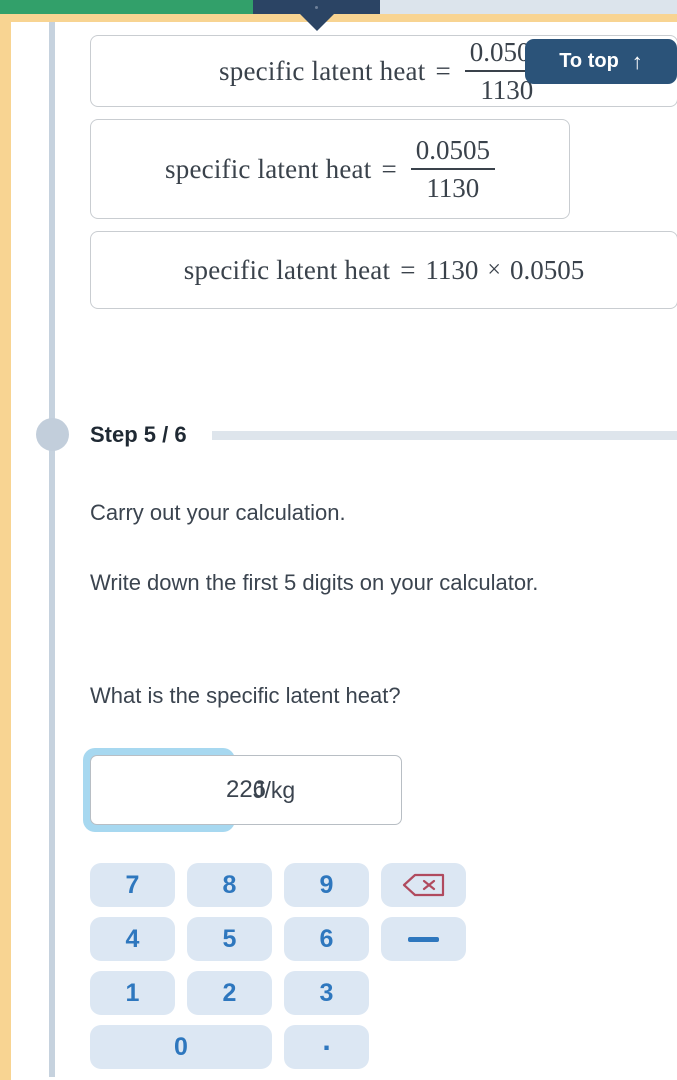 The height and width of the screenshot is (1080, 677). What do you see at coordinates (126, 7) in the screenshot?
I see `progress-segment-completed` at bounding box center [126, 7].